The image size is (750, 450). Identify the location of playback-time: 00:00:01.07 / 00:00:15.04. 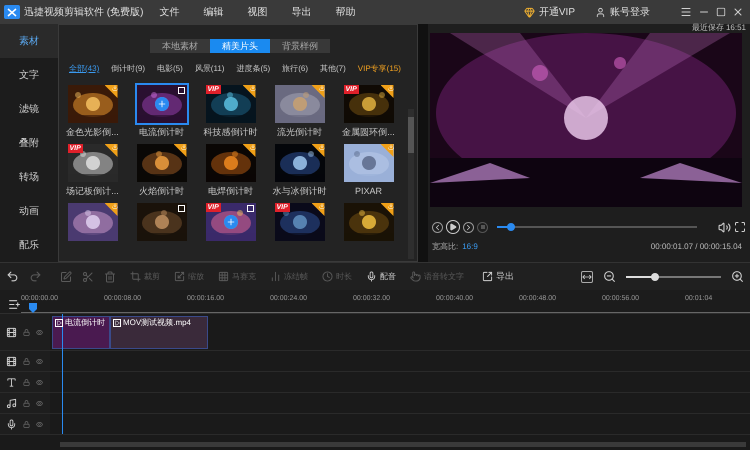
(696, 247).